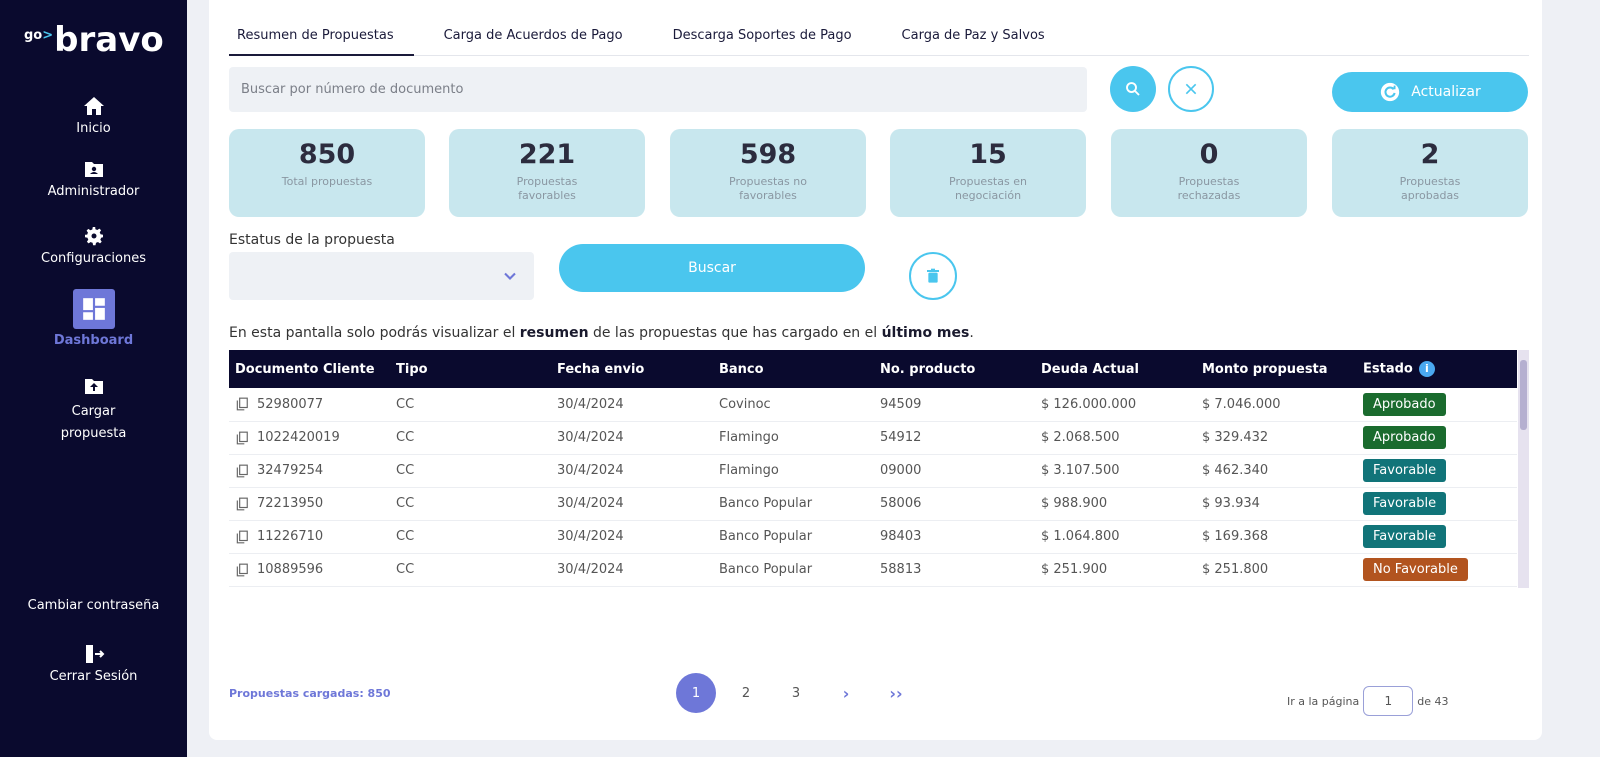  I want to click on cell-producto: 58813, so click(954, 569).